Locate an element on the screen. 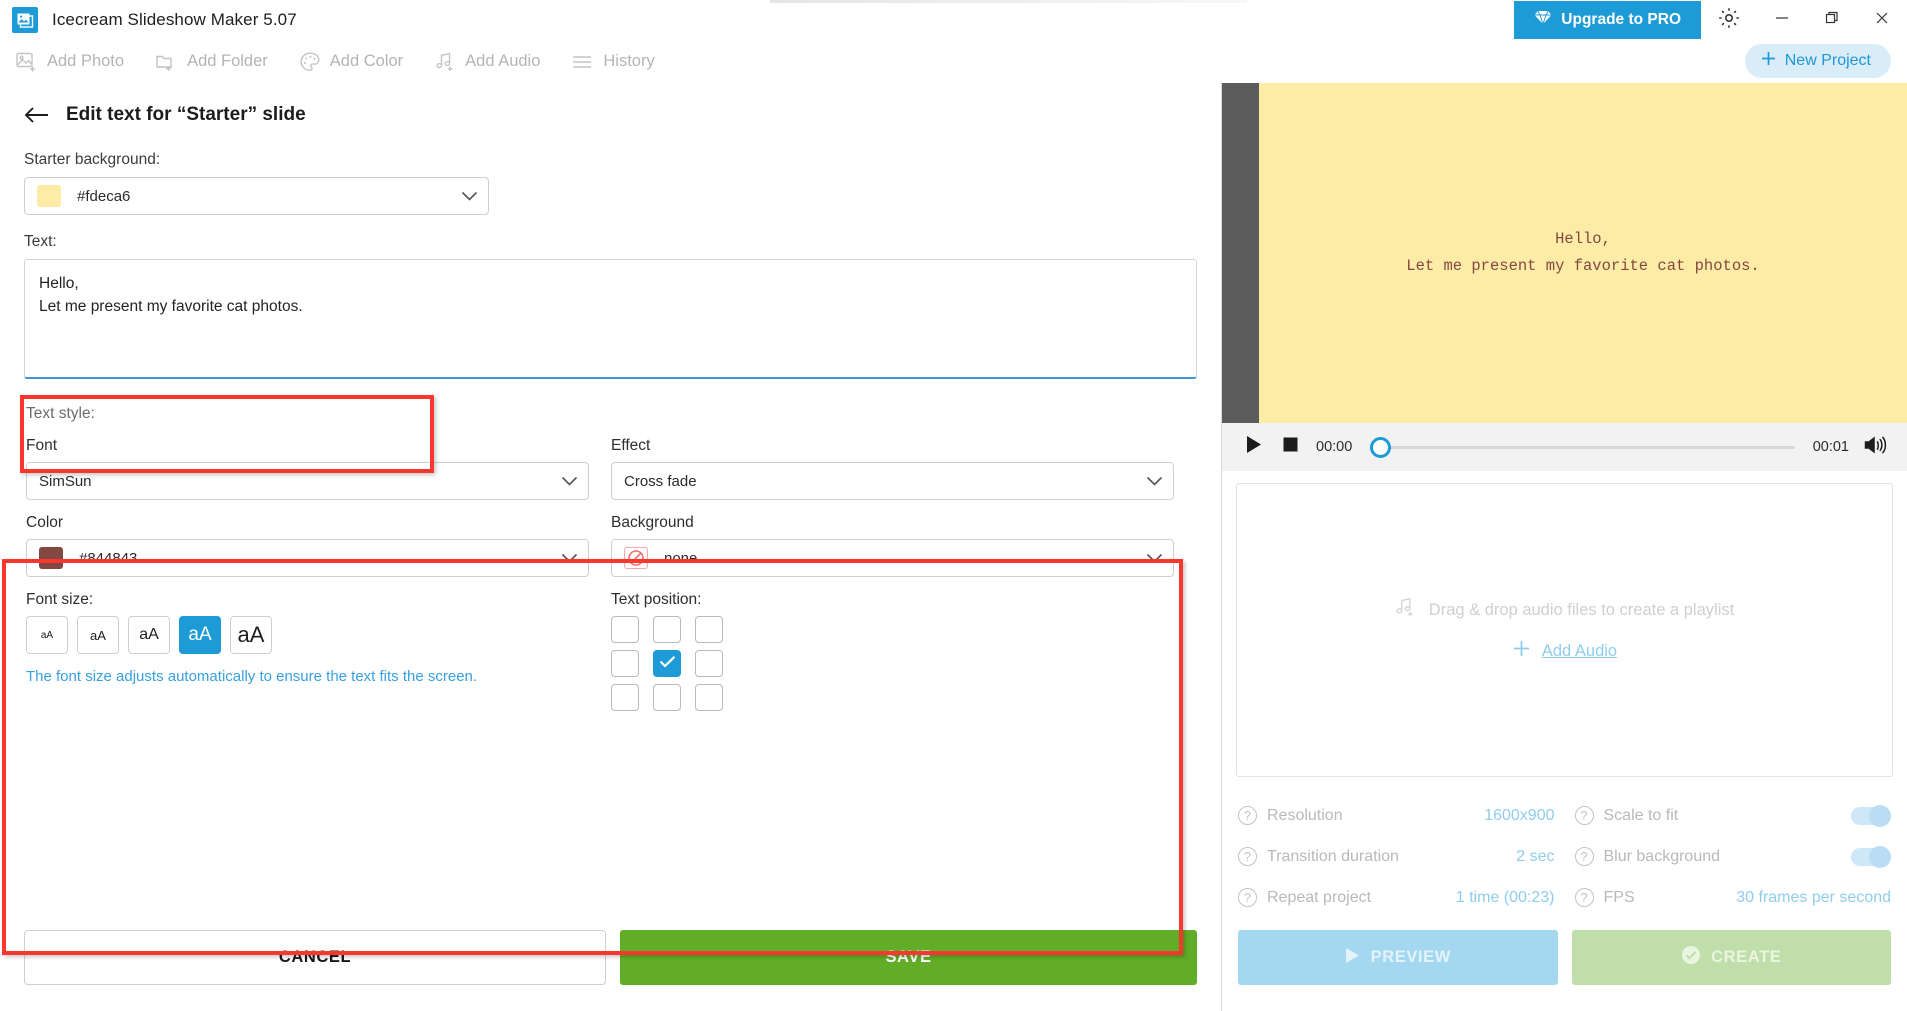  text-position-cell-top-left is located at coordinates (625, 629).